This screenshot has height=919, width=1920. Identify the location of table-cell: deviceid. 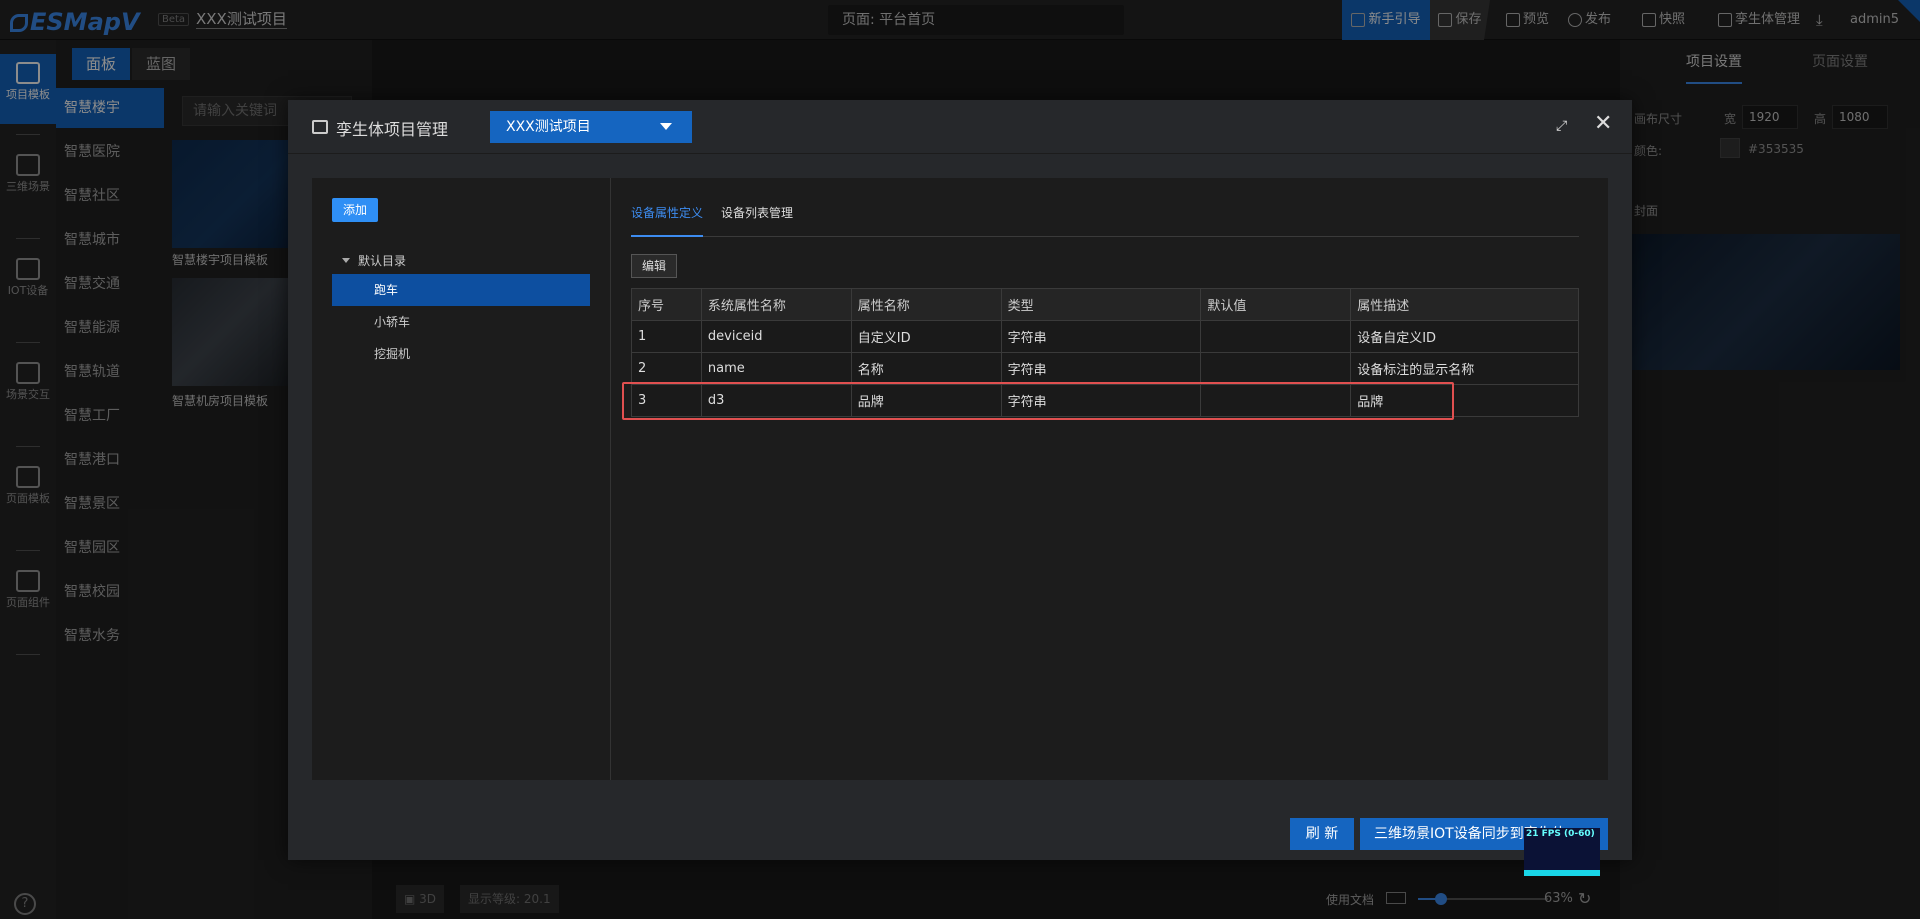
(776, 336).